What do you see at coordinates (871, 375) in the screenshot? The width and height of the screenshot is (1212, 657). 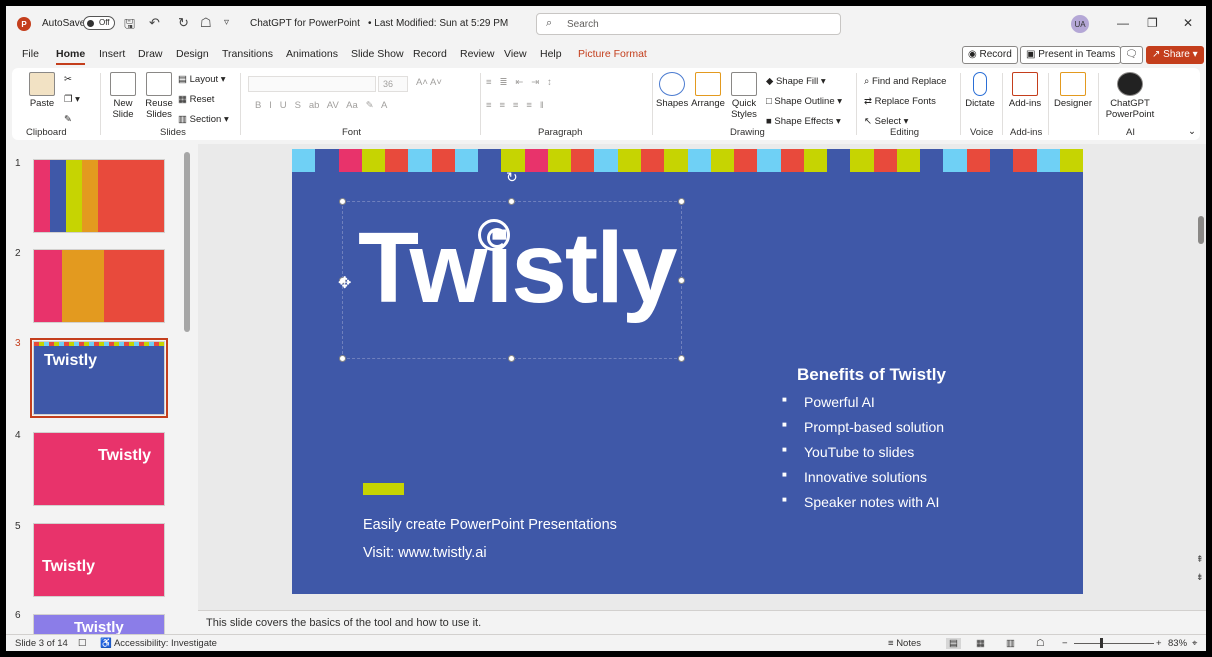 I see `benefits-title: Benefits of Twistly` at bounding box center [871, 375].